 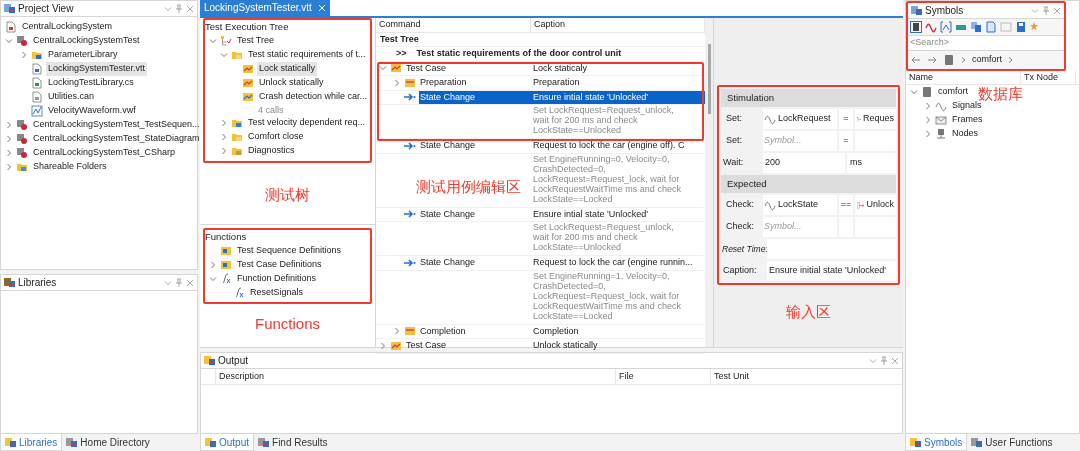 I want to click on document-tab: LockingSystemTester.vtt, so click(x=265, y=8).